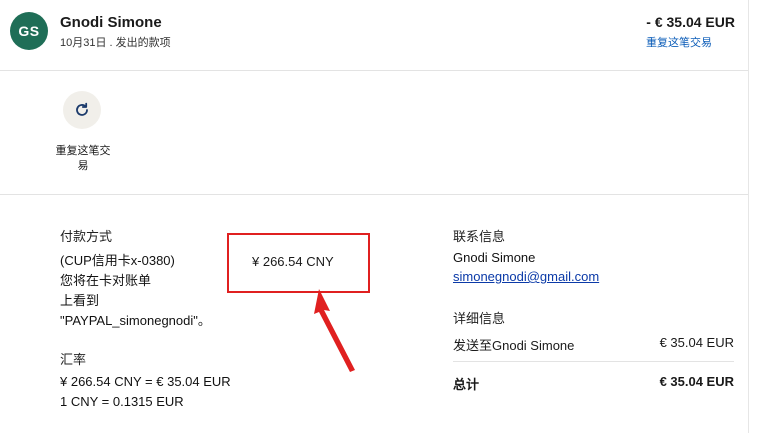 The width and height of the screenshot is (776, 433). What do you see at coordinates (593, 361) in the screenshot?
I see `details-divider` at bounding box center [593, 361].